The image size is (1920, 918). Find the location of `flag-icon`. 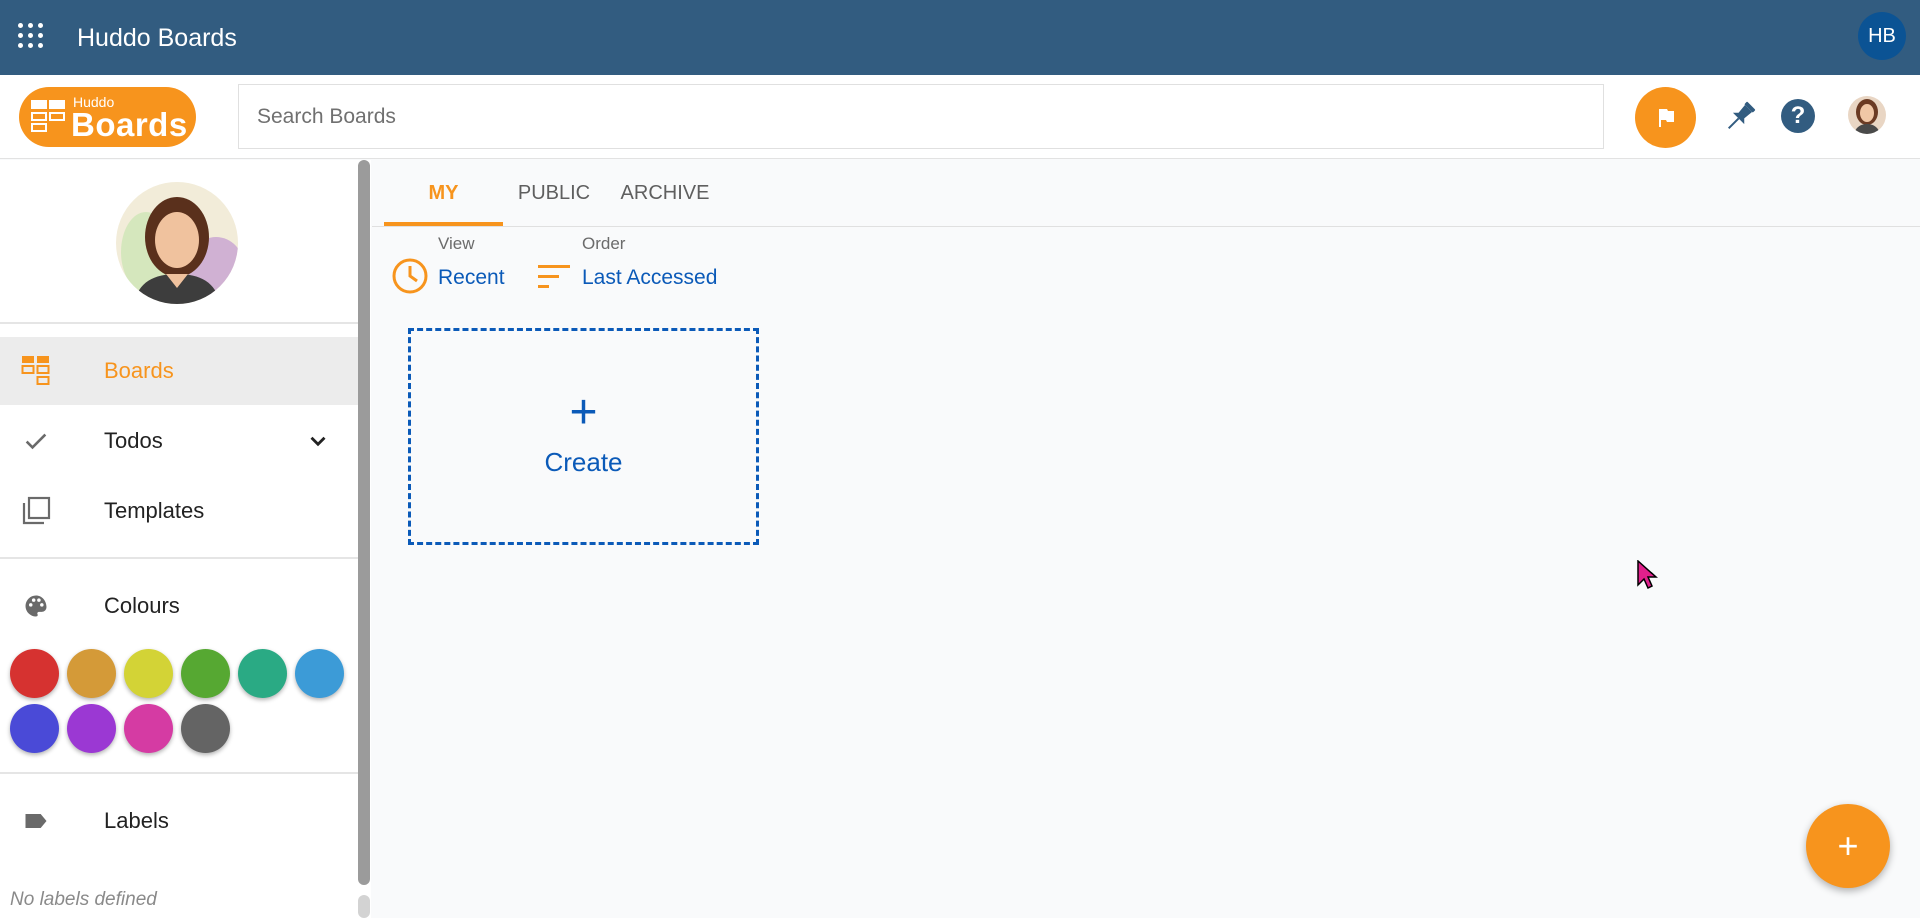

flag-icon is located at coordinates (1666, 117).